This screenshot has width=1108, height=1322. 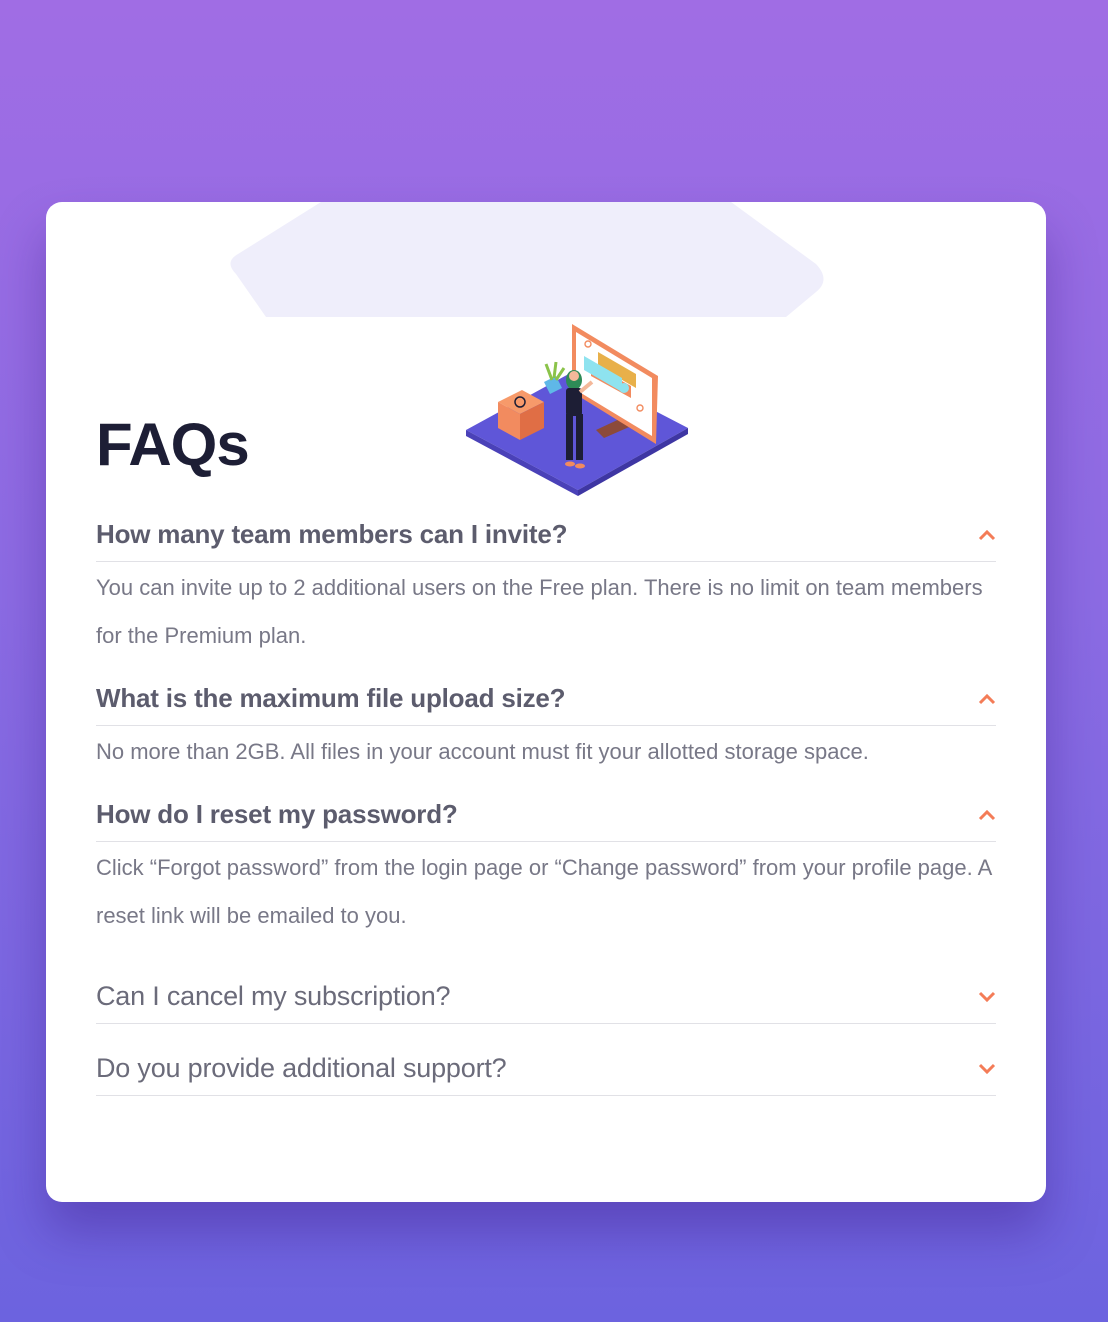 I want to click on faq-question-text: Do you provide additional support?, so click(x=301, y=1068).